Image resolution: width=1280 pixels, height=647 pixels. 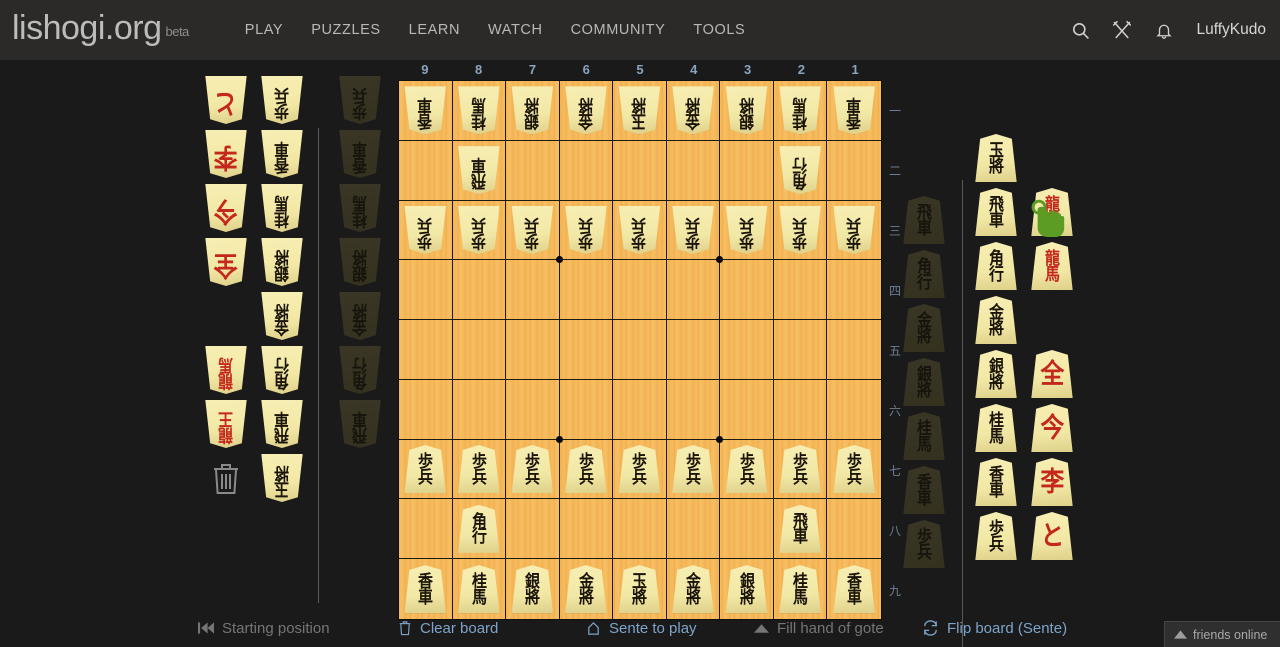 What do you see at coordinates (924, 490) in the screenshot?
I see `hand-piece-sente: 香車` at bounding box center [924, 490].